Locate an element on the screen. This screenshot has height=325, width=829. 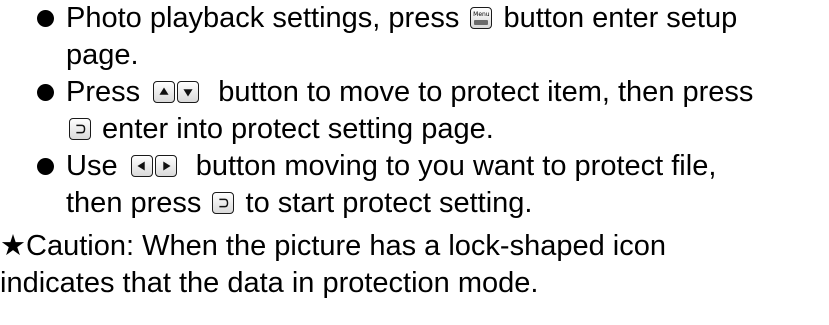
instruction-text: Use is located at coordinates (96, 166).